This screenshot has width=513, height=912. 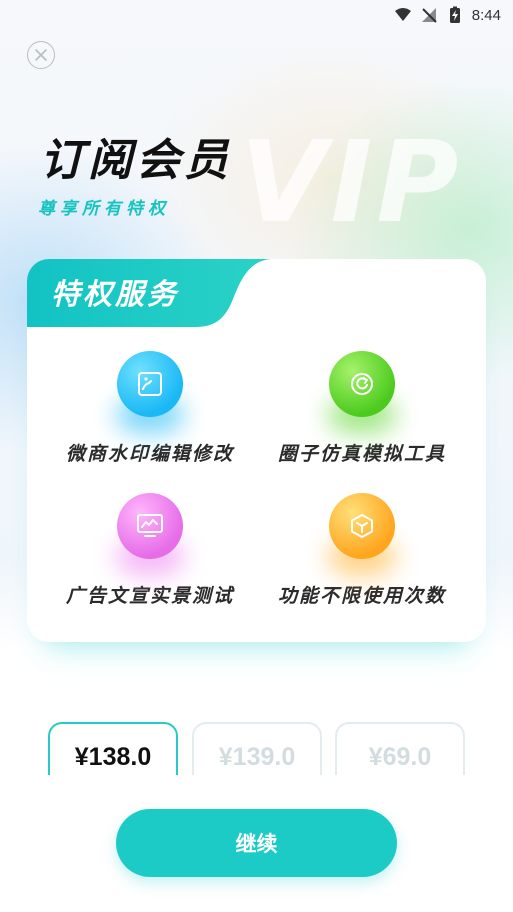 I want to click on price-value: ¥139.0, so click(x=257, y=756).